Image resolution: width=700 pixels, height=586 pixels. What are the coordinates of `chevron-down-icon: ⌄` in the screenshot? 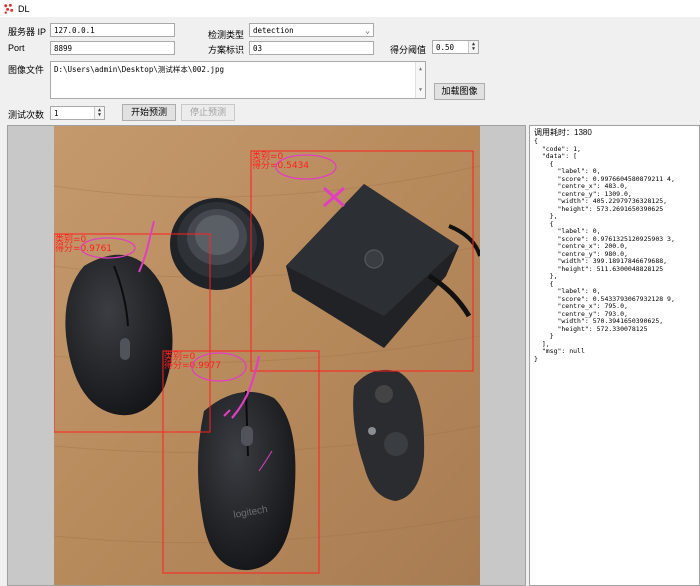 It's located at (367, 30).